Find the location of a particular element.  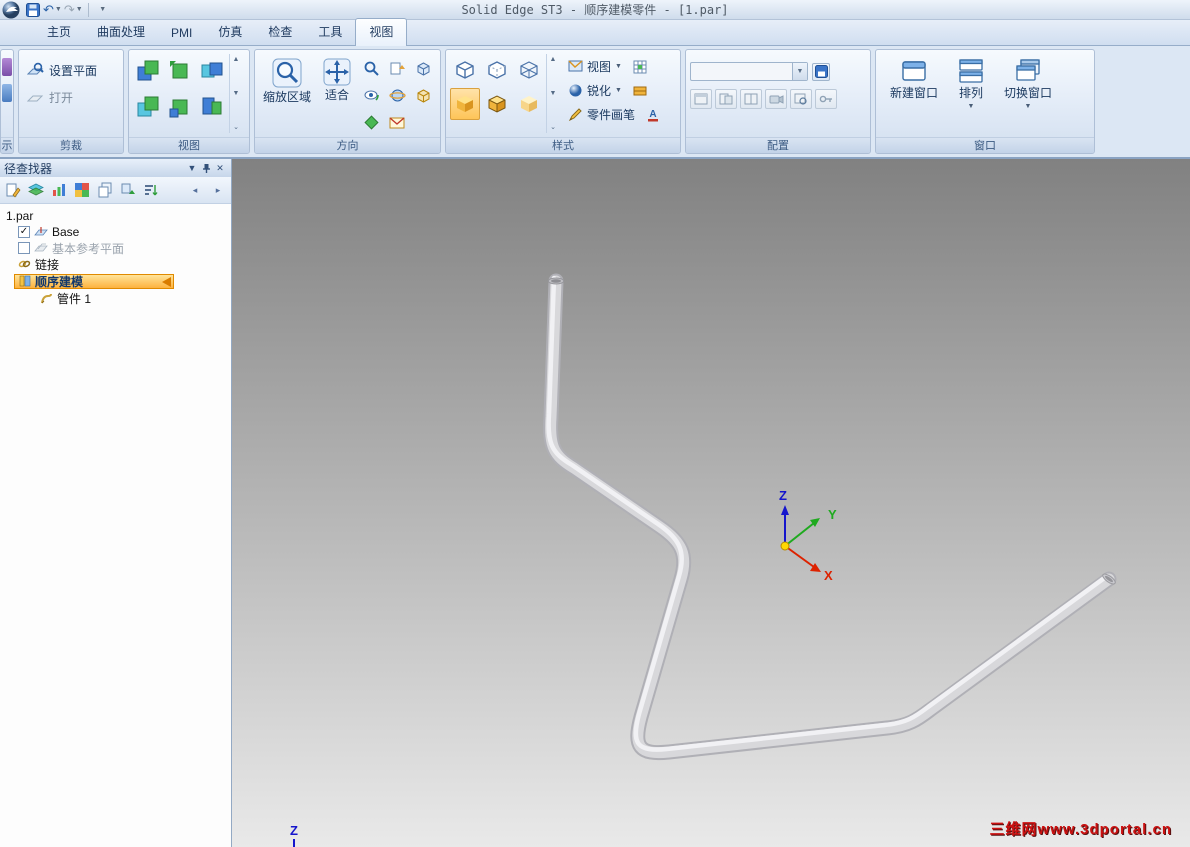

shaded-with-edges-button is located at coordinates (497, 104).